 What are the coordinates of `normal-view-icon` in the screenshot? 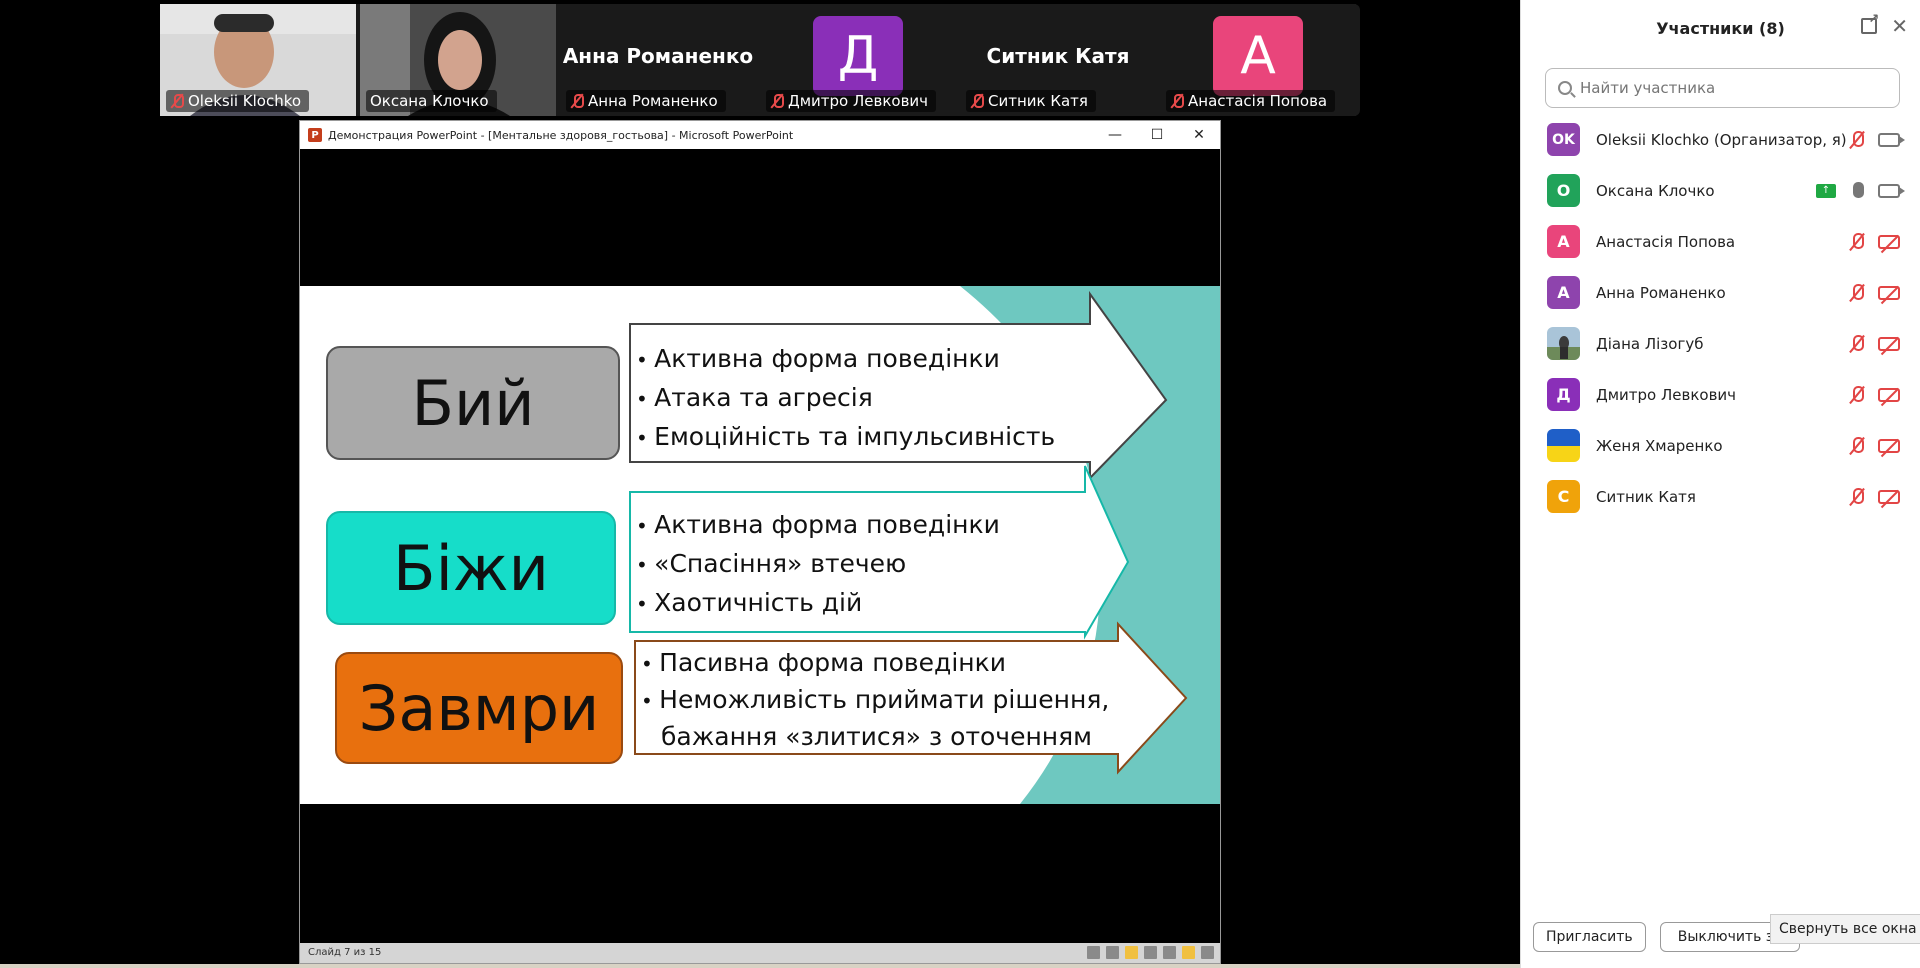 It's located at (1150, 952).